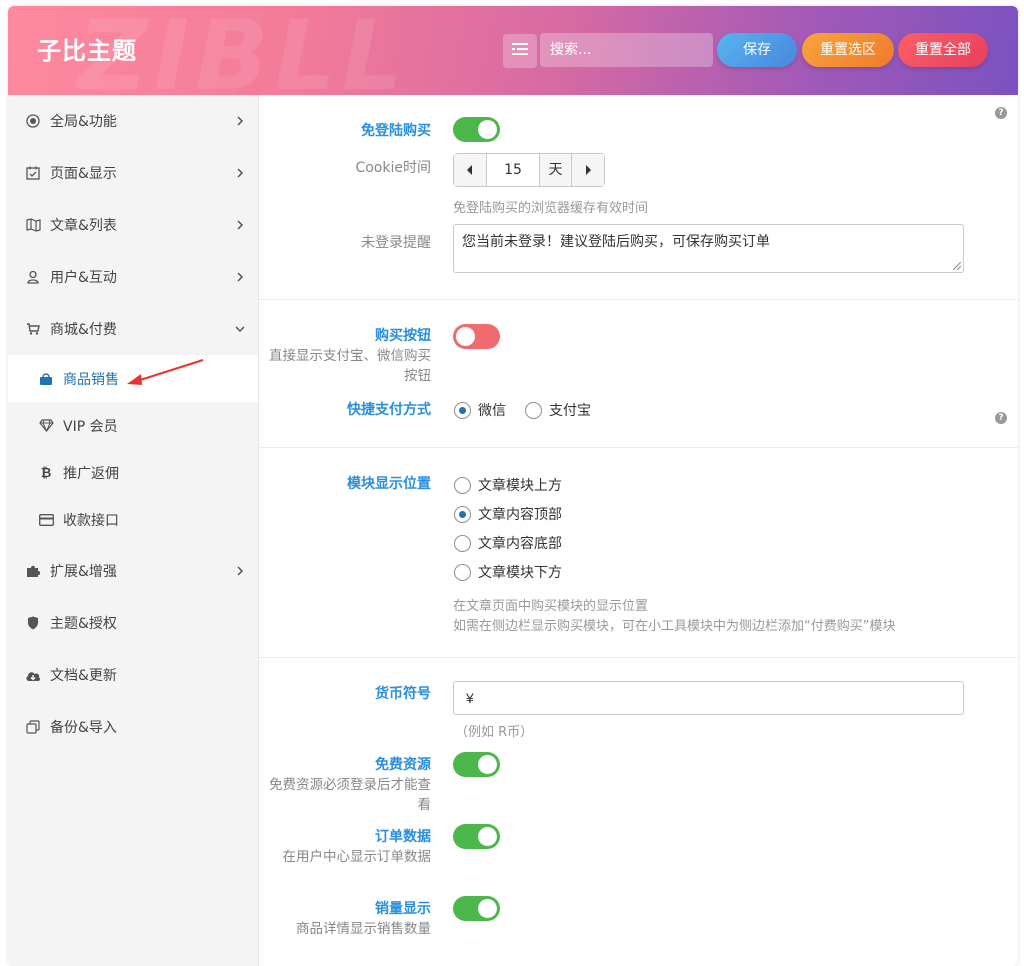  I want to click on cookie-value: 15, so click(513, 170).